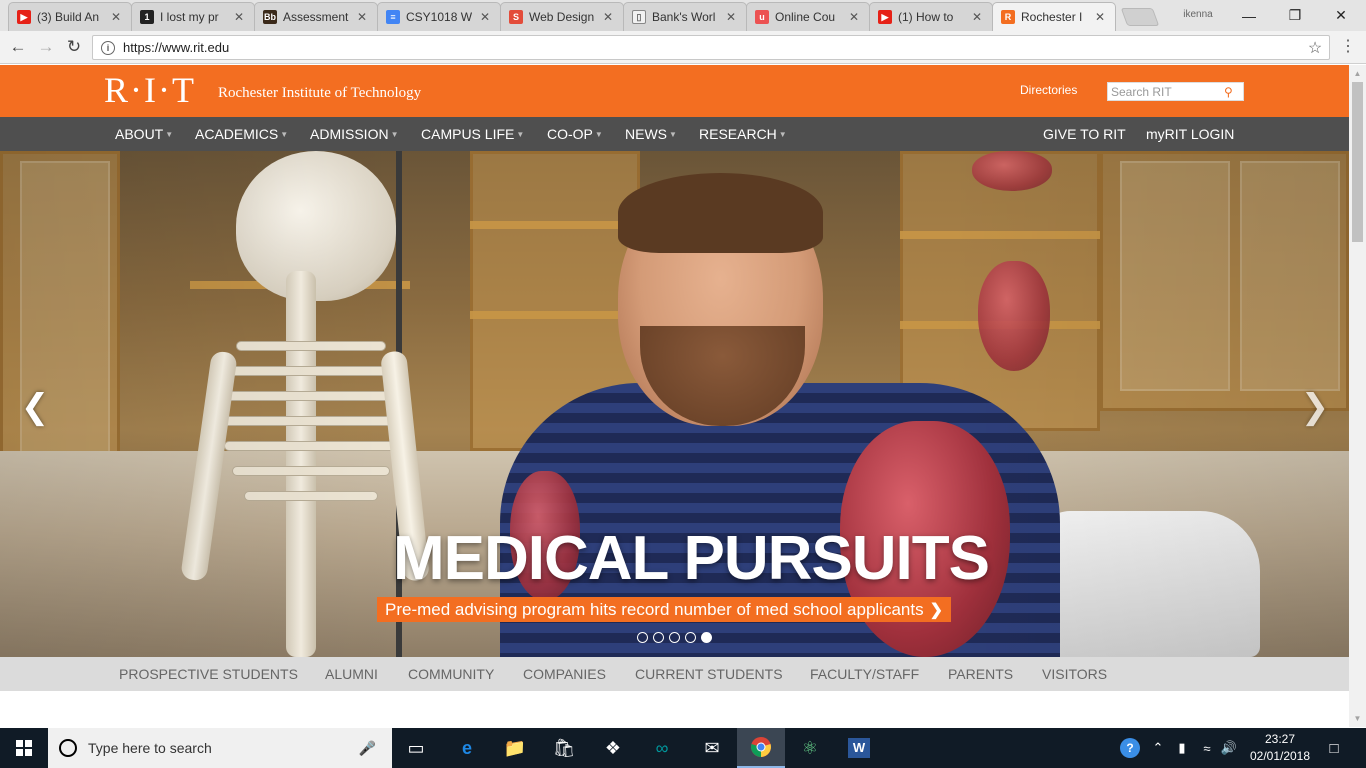  Describe the element at coordinates (1182, 748) in the screenshot. I see `battery-icon: ▮` at that location.